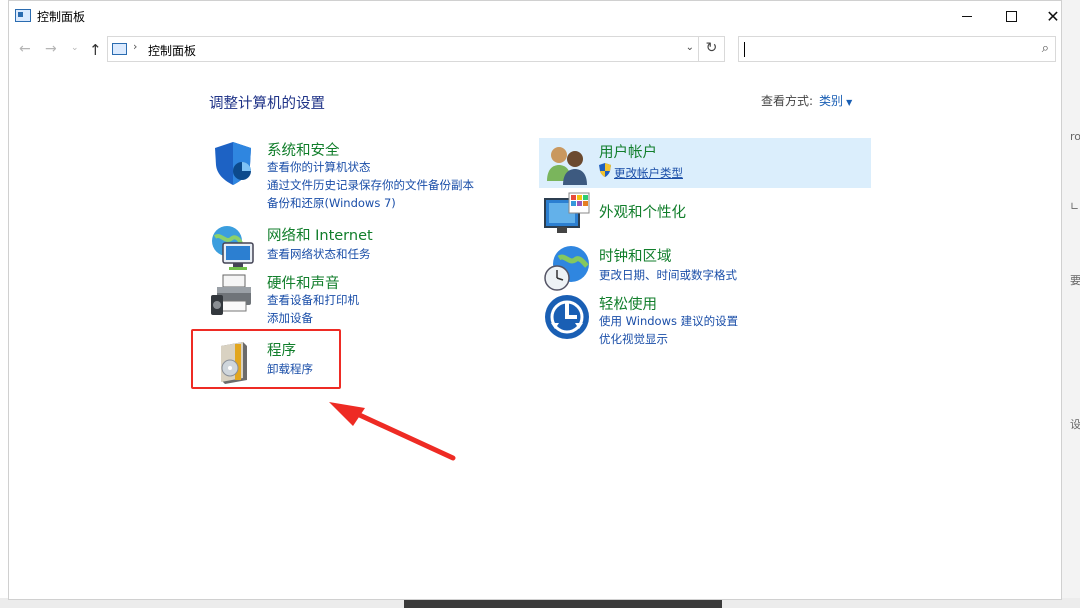  What do you see at coordinates (303, 149) in the screenshot?
I see `category-title: 系统和安全` at bounding box center [303, 149].